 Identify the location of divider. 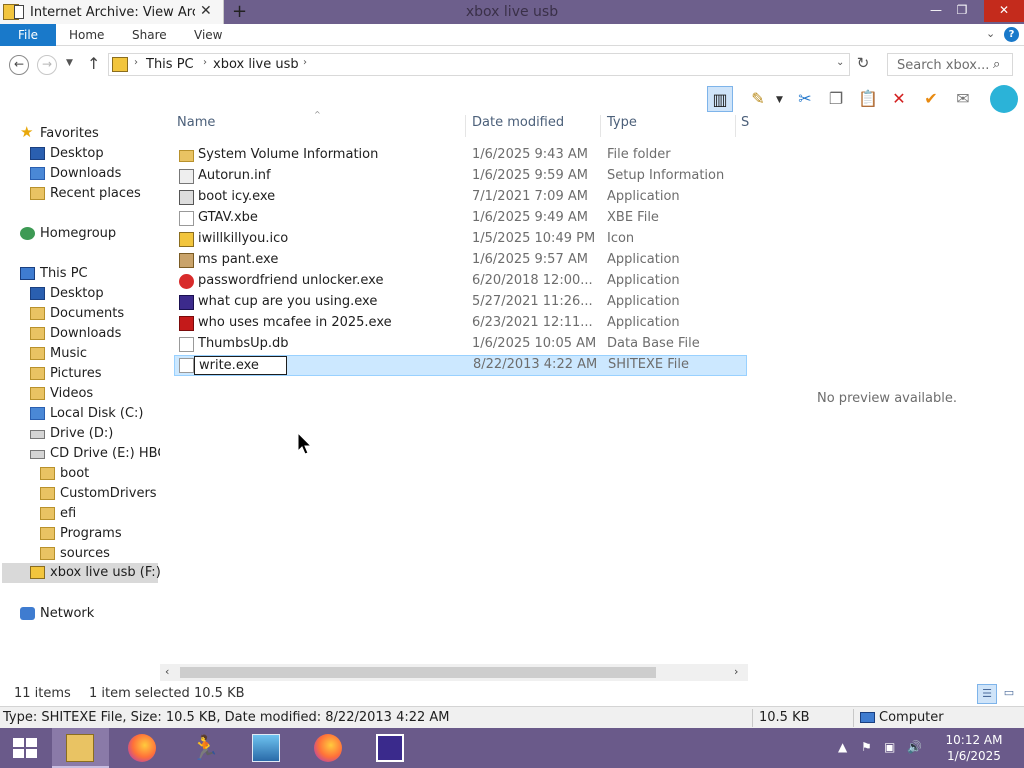
(752, 718).